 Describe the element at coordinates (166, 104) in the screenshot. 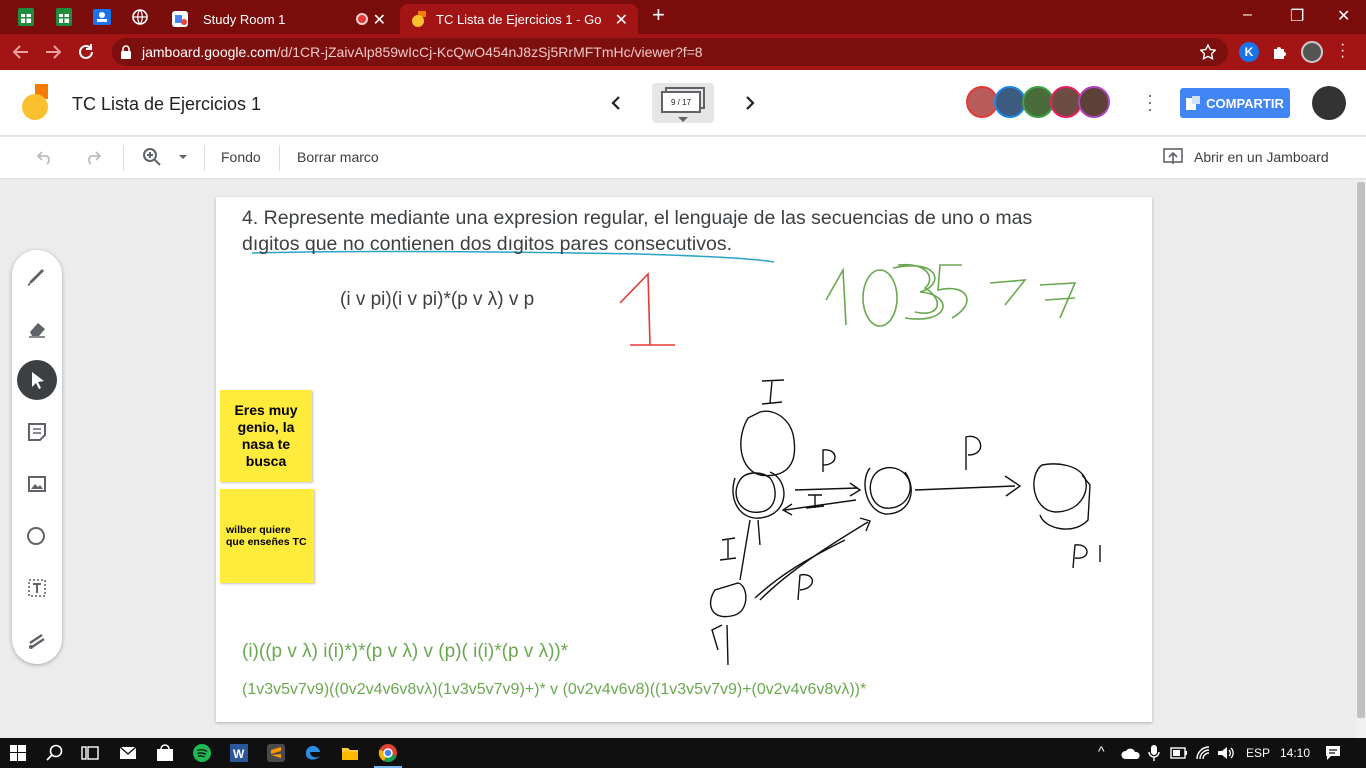

I see `document-title: TC Lista de Ejercicios 1` at that location.